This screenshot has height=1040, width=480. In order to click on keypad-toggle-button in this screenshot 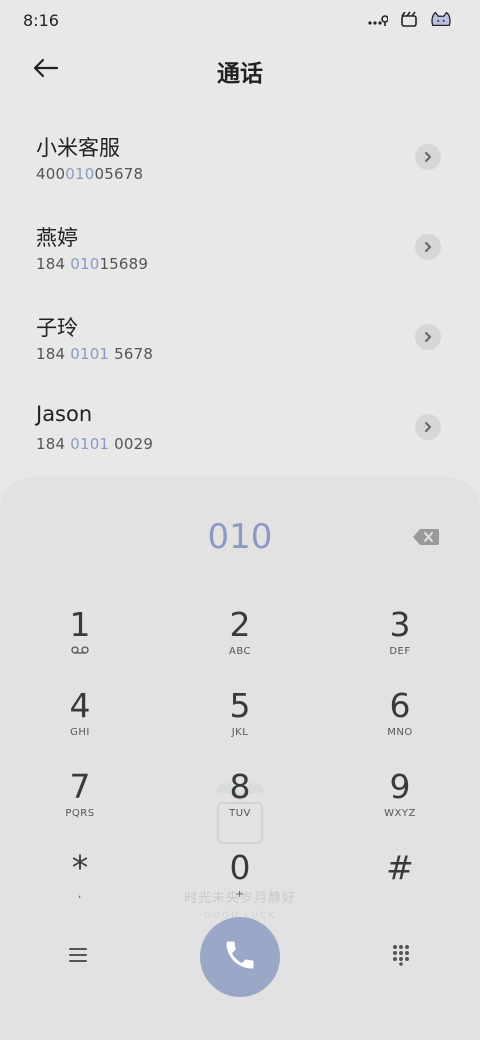, I will do `click(401, 957)`.